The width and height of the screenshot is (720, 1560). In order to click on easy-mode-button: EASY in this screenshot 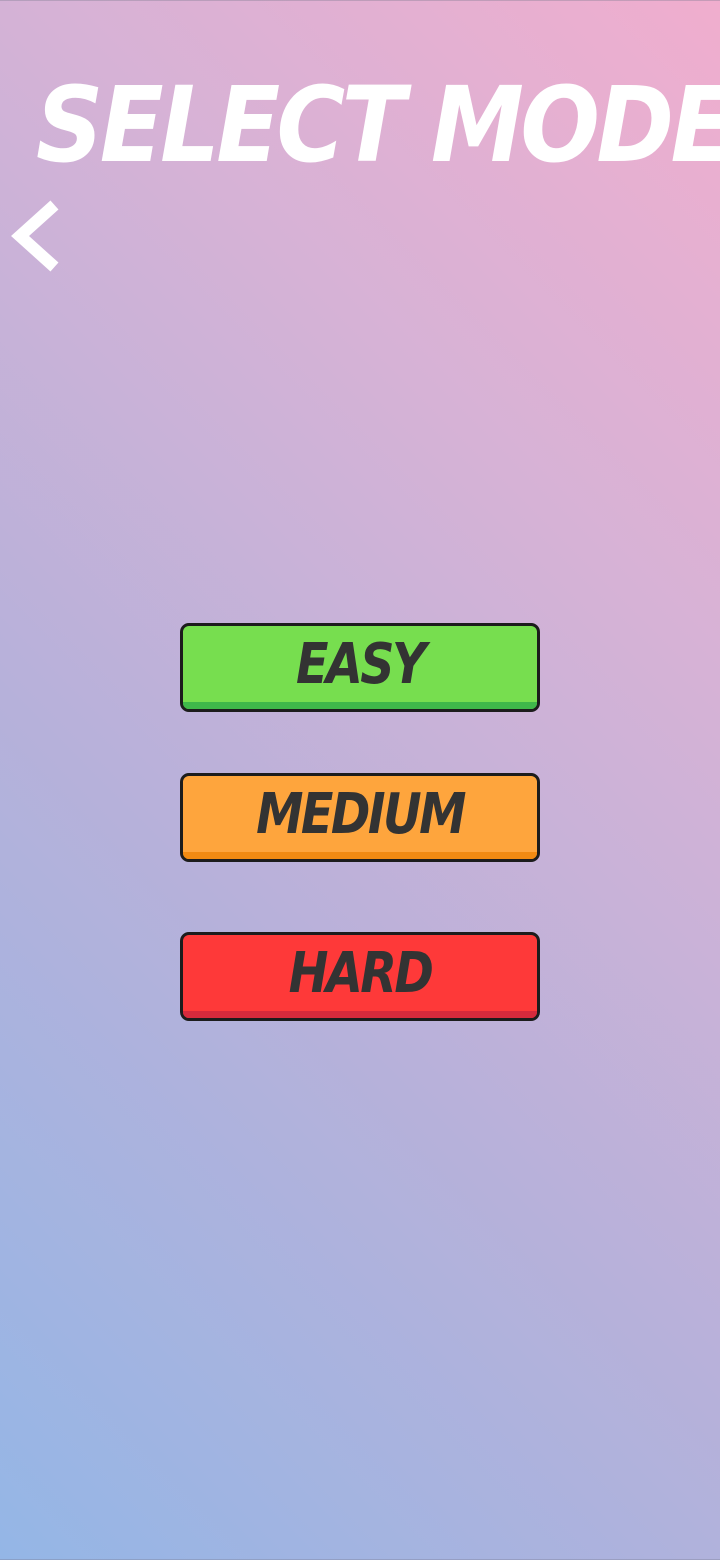, I will do `click(360, 667)`.